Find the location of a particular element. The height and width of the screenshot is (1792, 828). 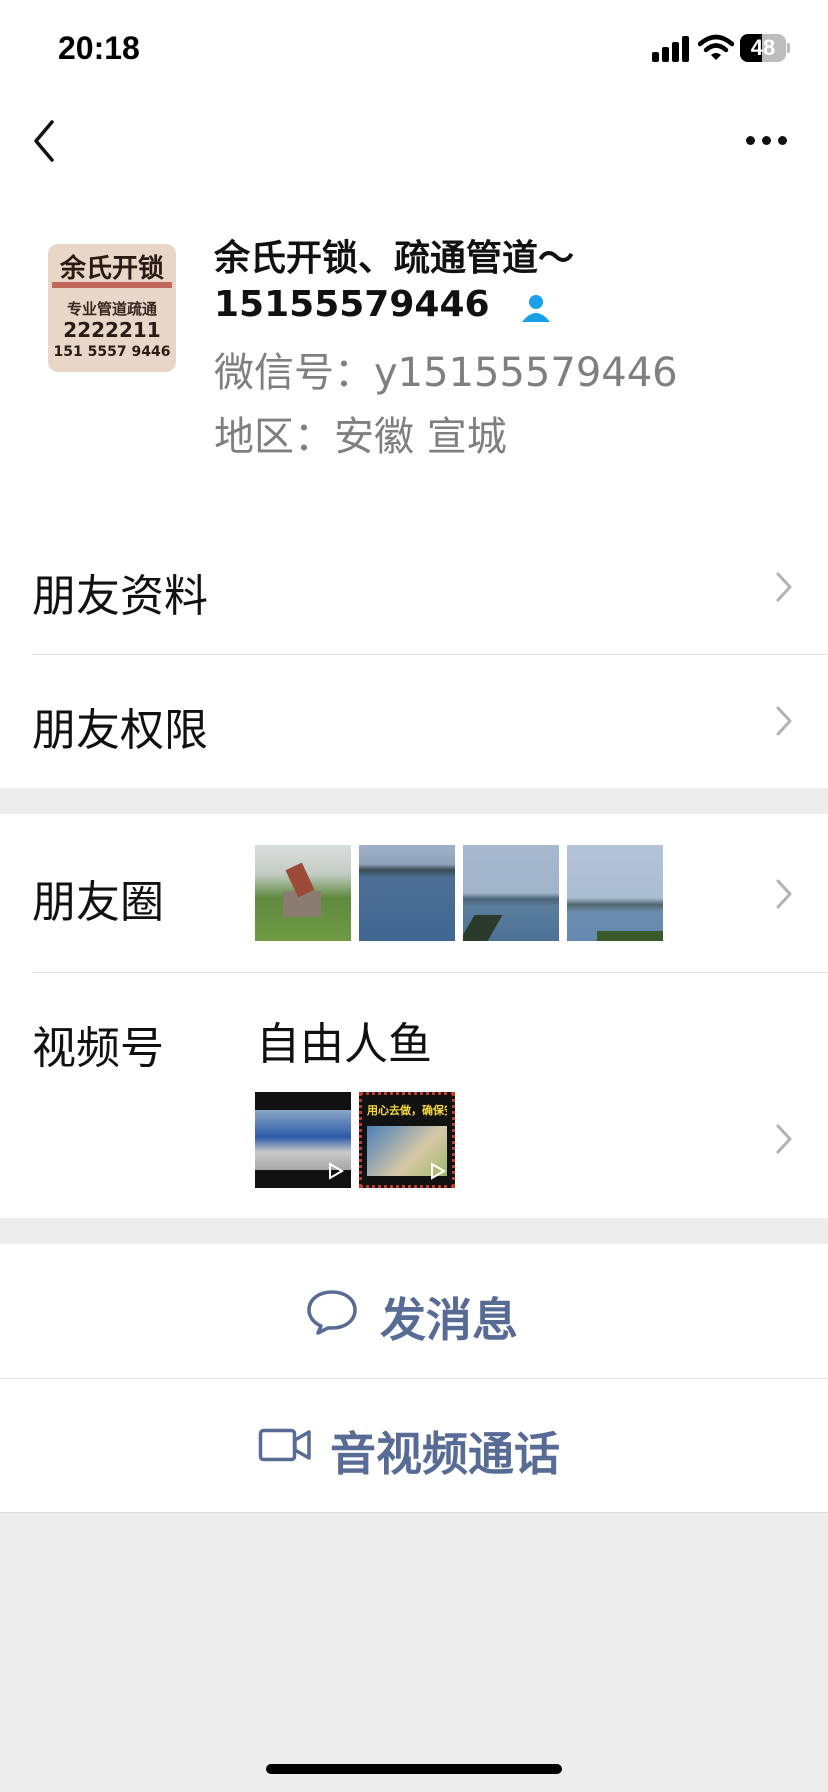

send-message-button: 发消息 is located at coordinates (414, 1311).